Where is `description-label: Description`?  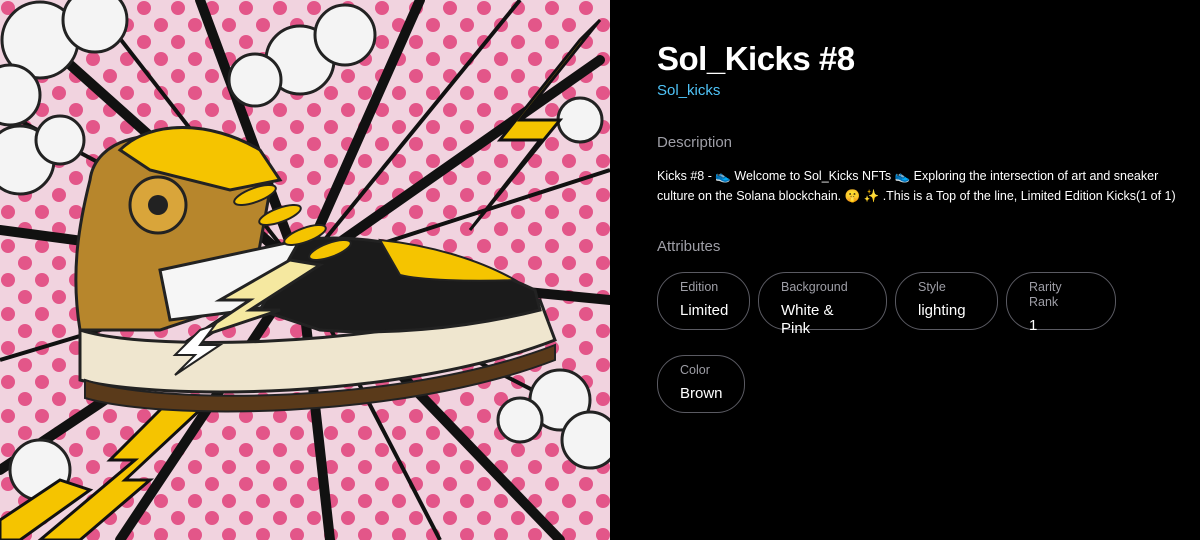
description-label: Description is located at coordinates (695, 142).